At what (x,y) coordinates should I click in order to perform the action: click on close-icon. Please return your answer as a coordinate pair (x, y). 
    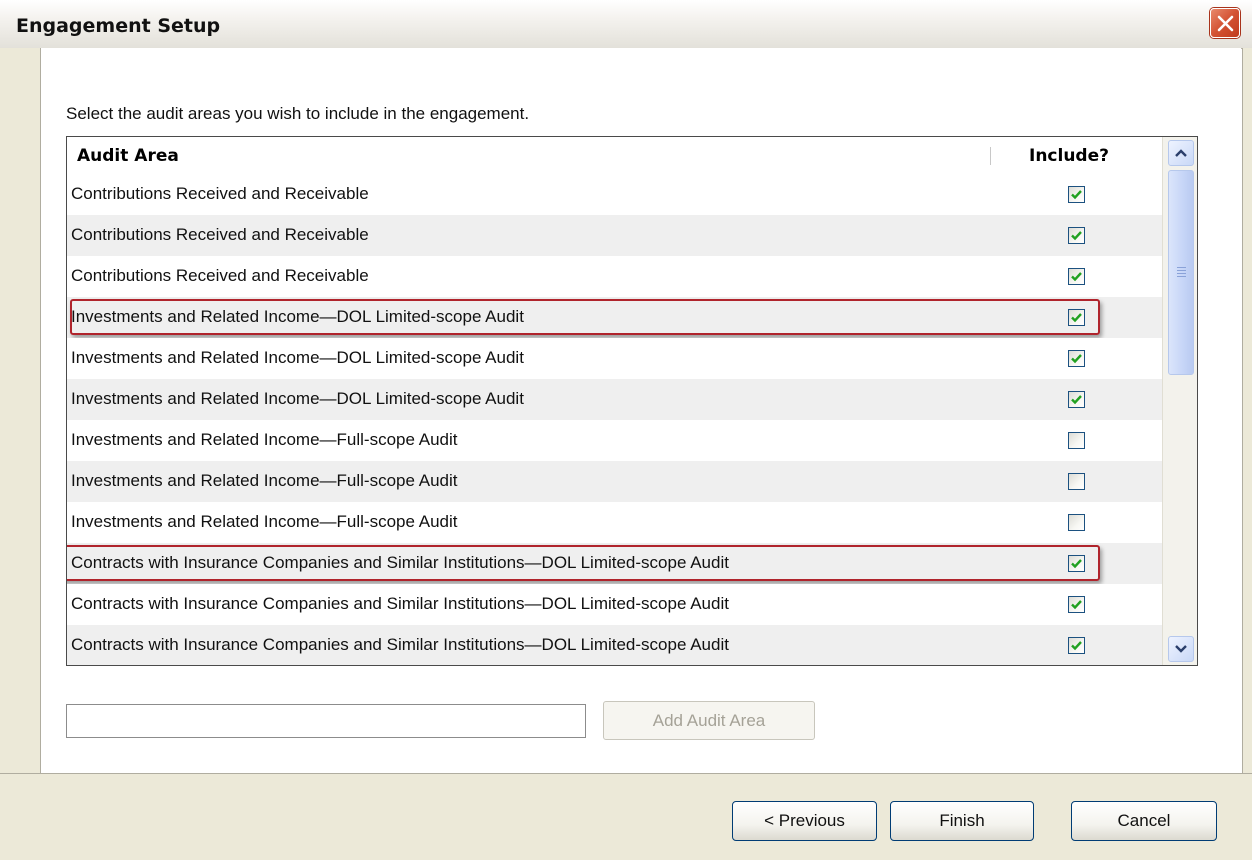
    Looking at the image, I should click on (1225, 23).